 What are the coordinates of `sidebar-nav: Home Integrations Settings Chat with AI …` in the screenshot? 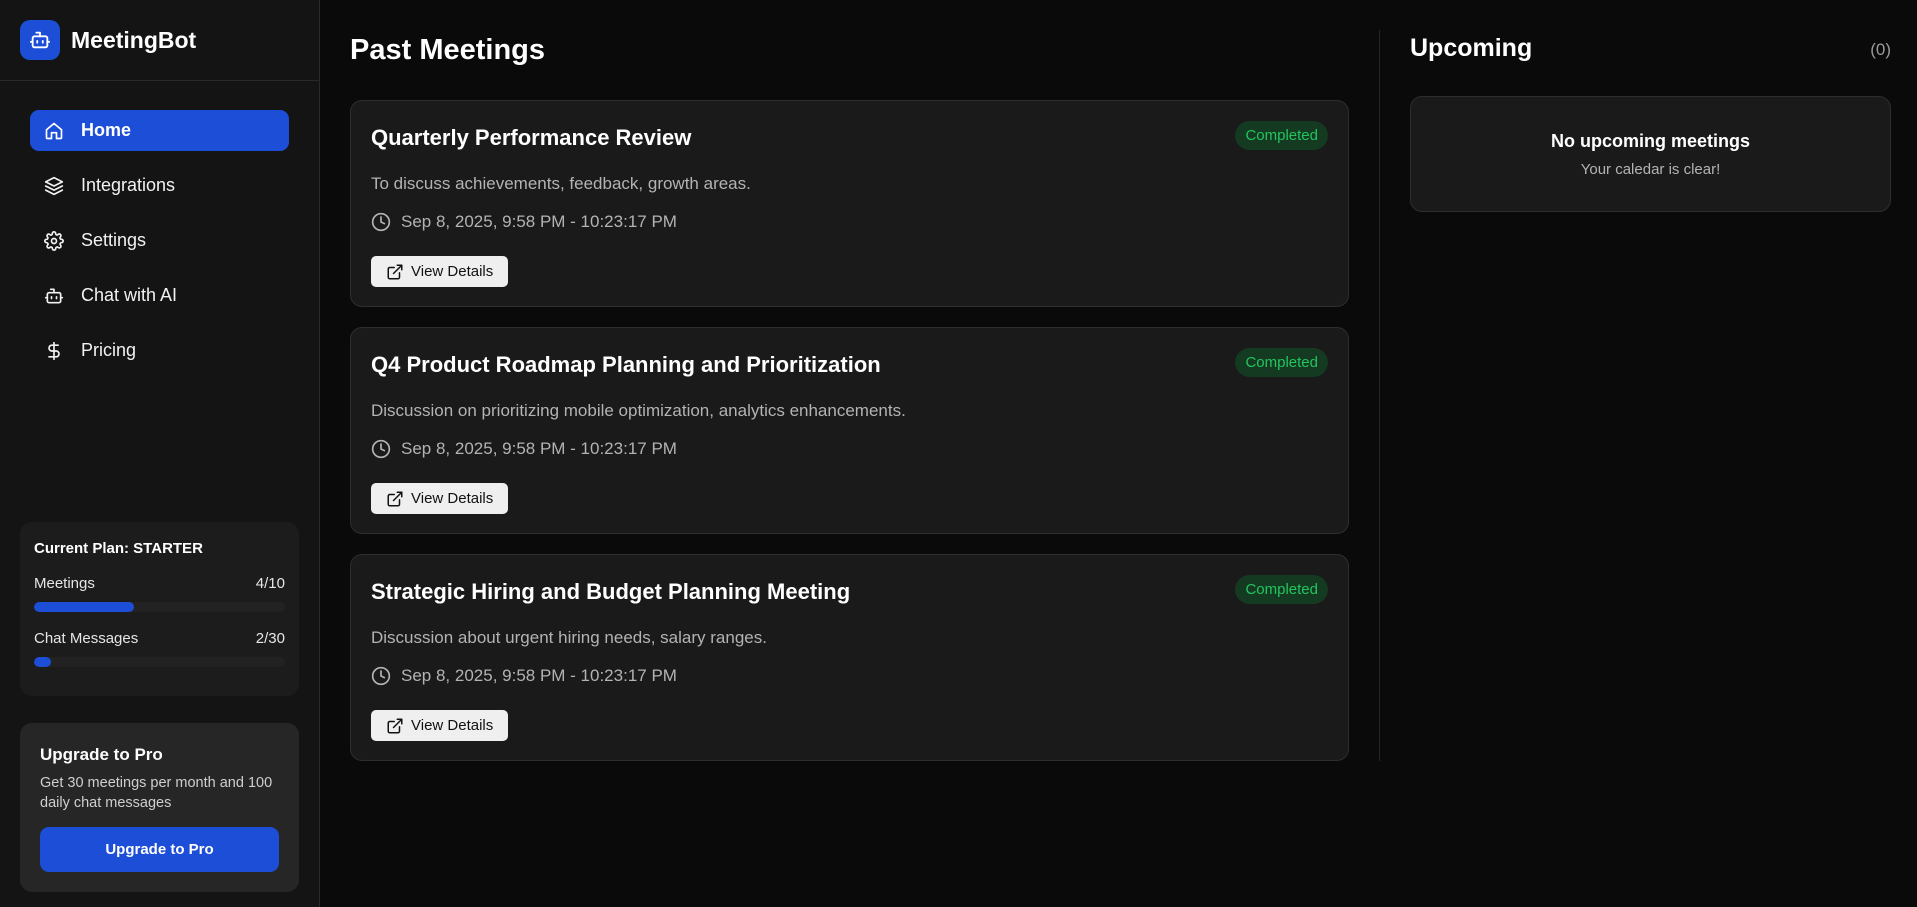 It's located at (159, 226).